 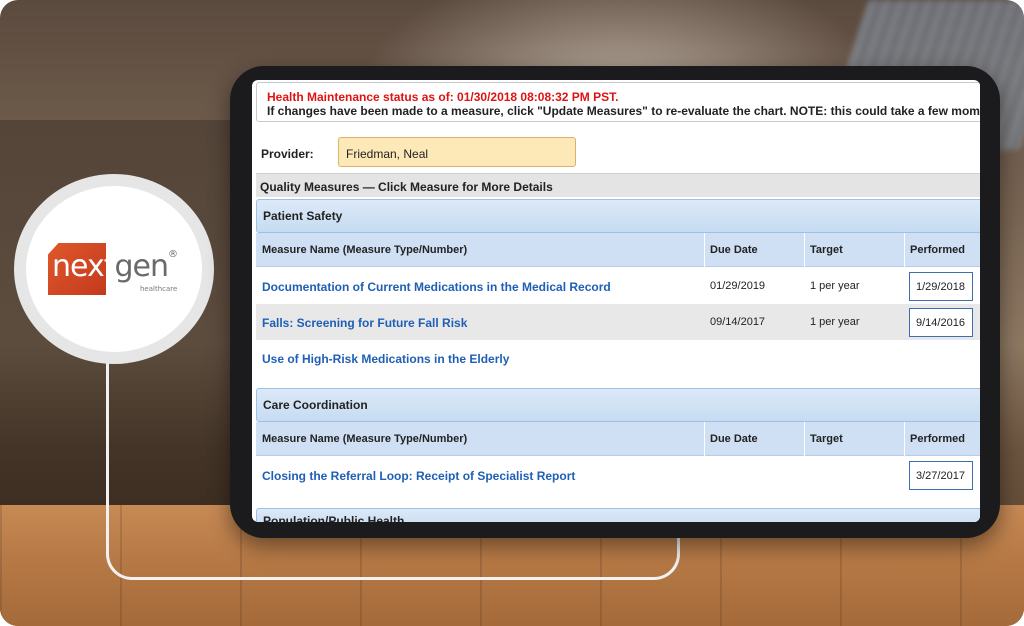 I want to click on logo-gen-text: gen, so click(x=141, y=266).